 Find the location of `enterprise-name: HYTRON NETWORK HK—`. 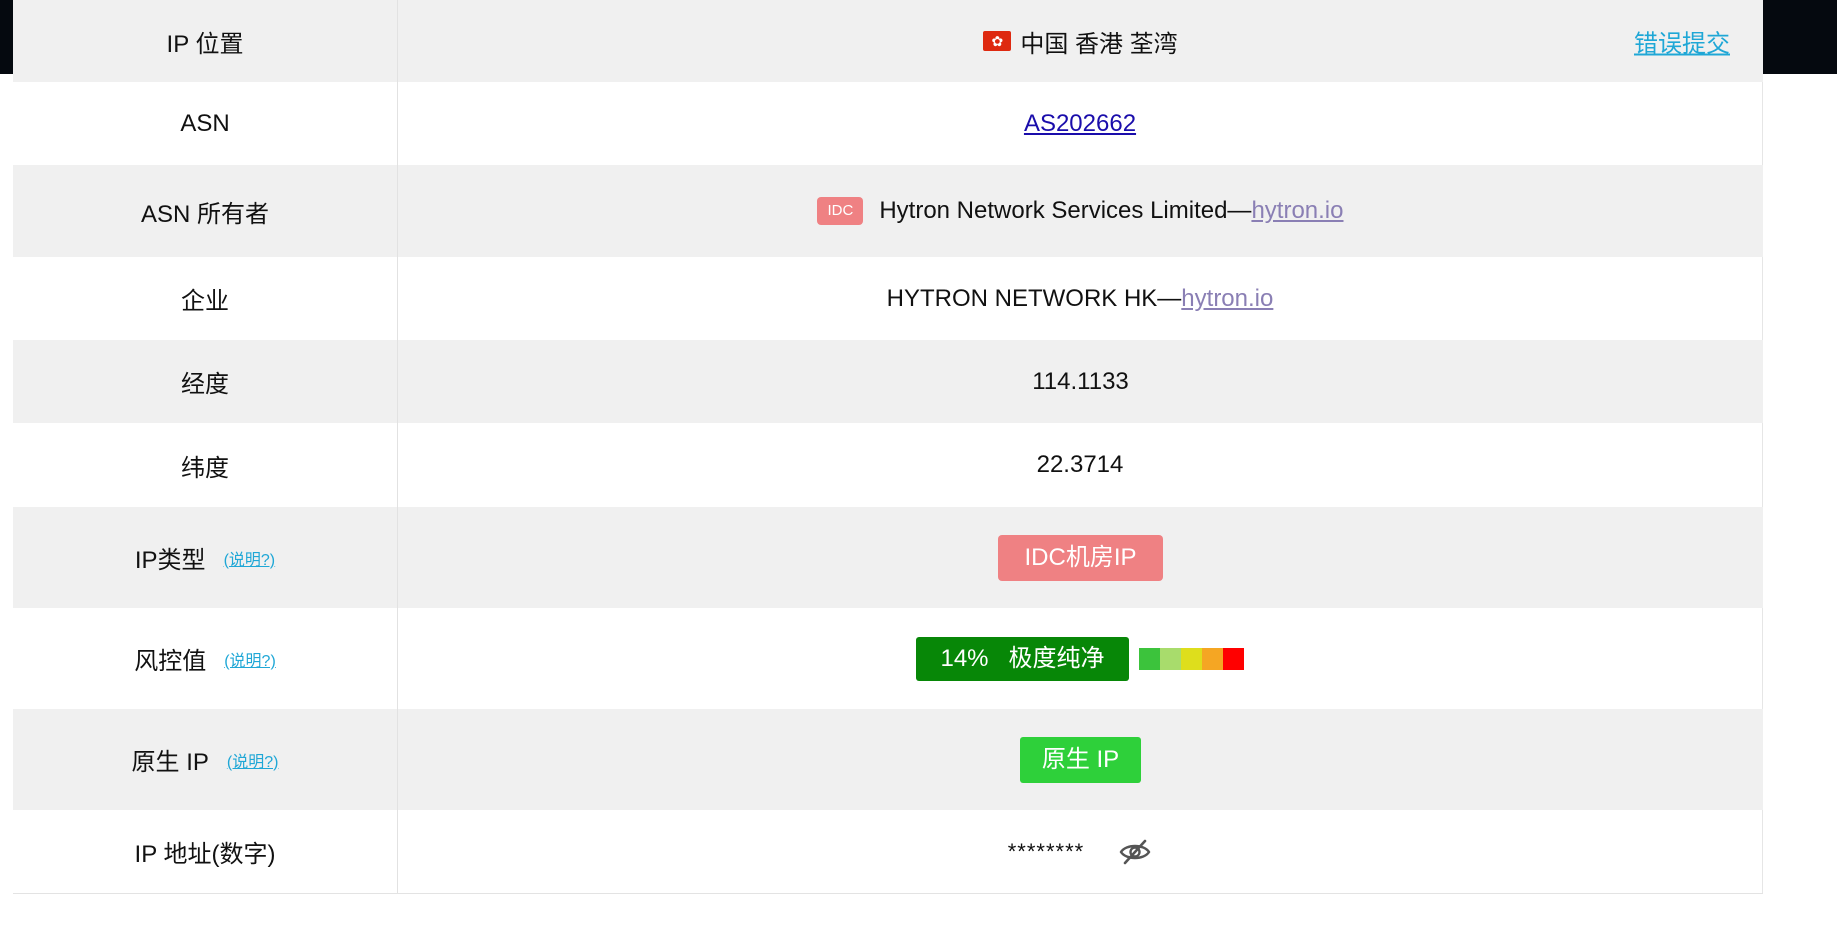

enterprise-name: HYTRON NETWORK HK— is located at coordinates (1034, 298).